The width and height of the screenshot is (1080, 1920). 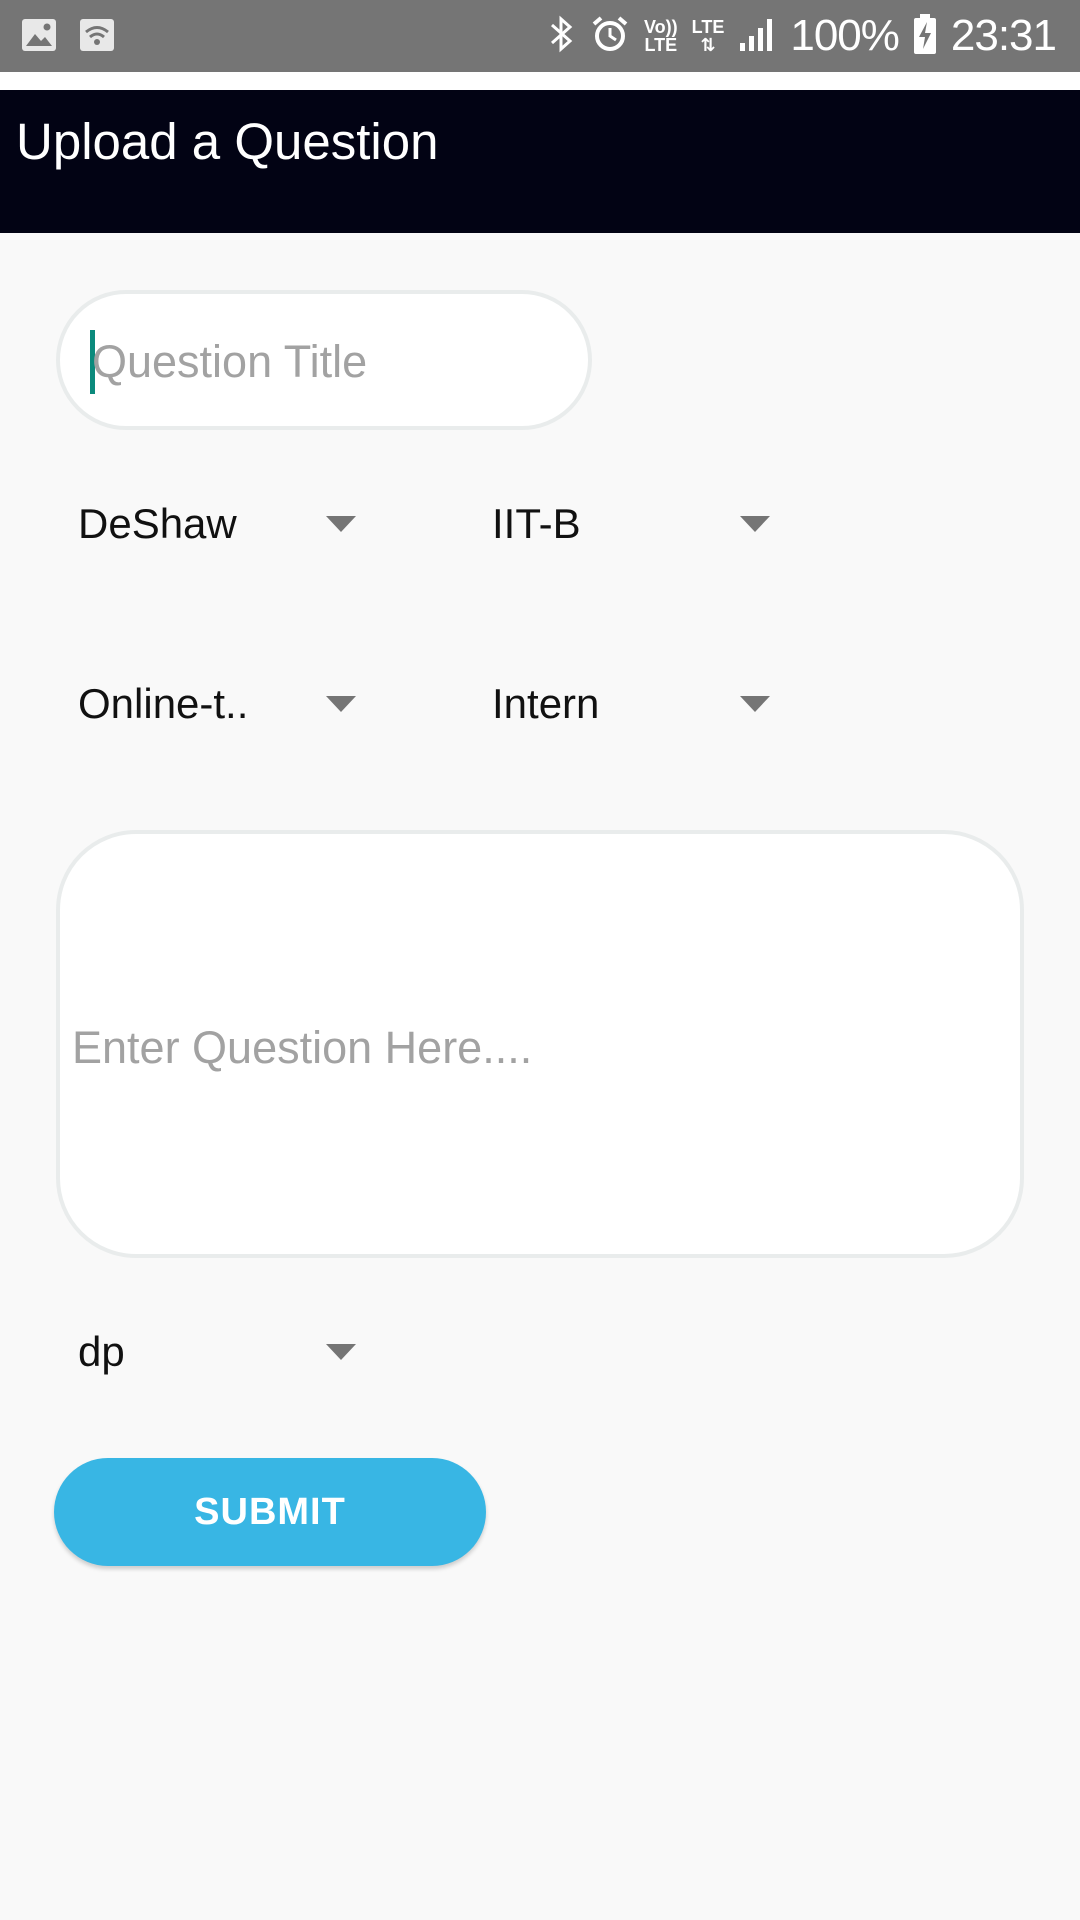 I want to click on image-icon, so click(x=39, y=37).